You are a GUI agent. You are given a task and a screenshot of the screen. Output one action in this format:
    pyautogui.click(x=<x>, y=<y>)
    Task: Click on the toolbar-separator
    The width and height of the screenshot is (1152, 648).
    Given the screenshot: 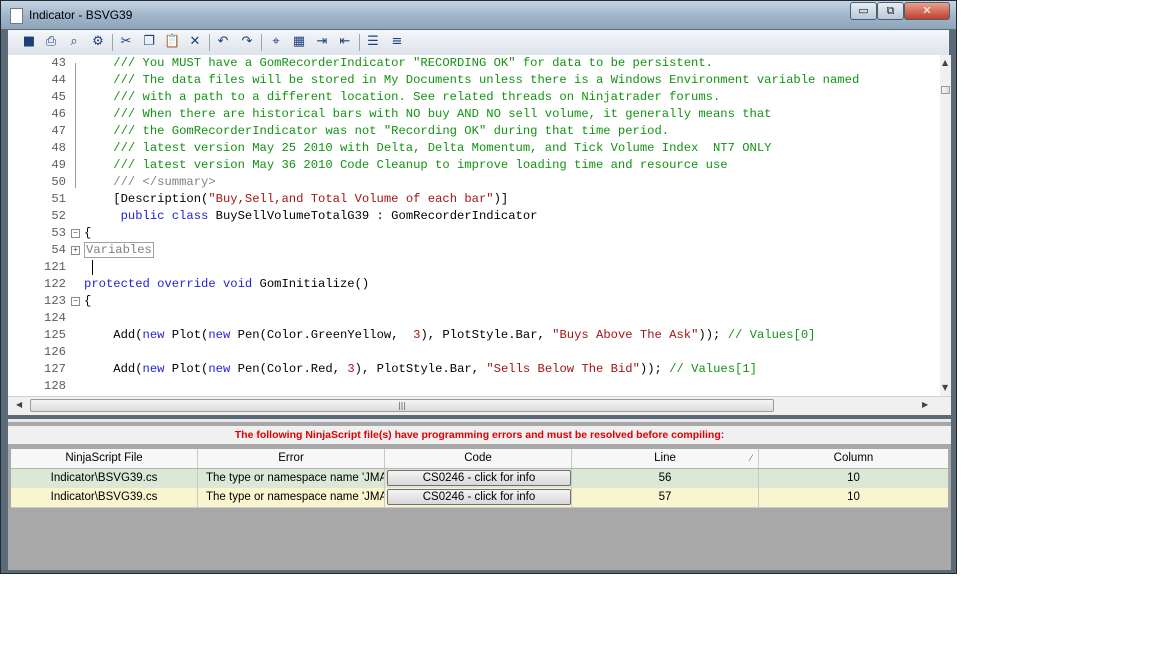 What is the action you would take?
    pyautogui.click(x=359, y=42)
    